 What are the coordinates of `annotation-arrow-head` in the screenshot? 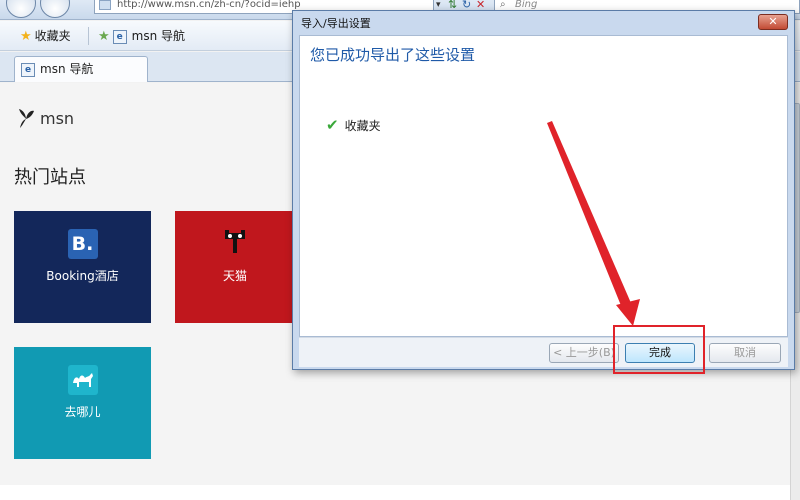 It's located at (628, 312).